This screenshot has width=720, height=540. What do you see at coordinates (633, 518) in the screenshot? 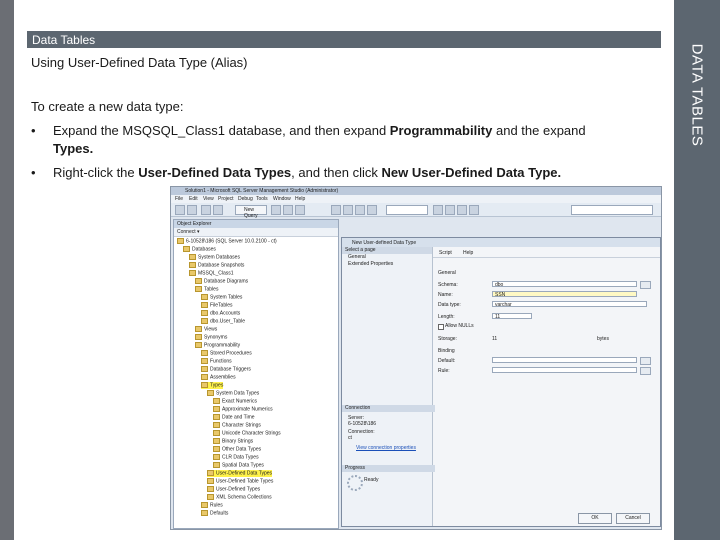
I see `cancel-button: Cancel` at bounding box center [633, 518].